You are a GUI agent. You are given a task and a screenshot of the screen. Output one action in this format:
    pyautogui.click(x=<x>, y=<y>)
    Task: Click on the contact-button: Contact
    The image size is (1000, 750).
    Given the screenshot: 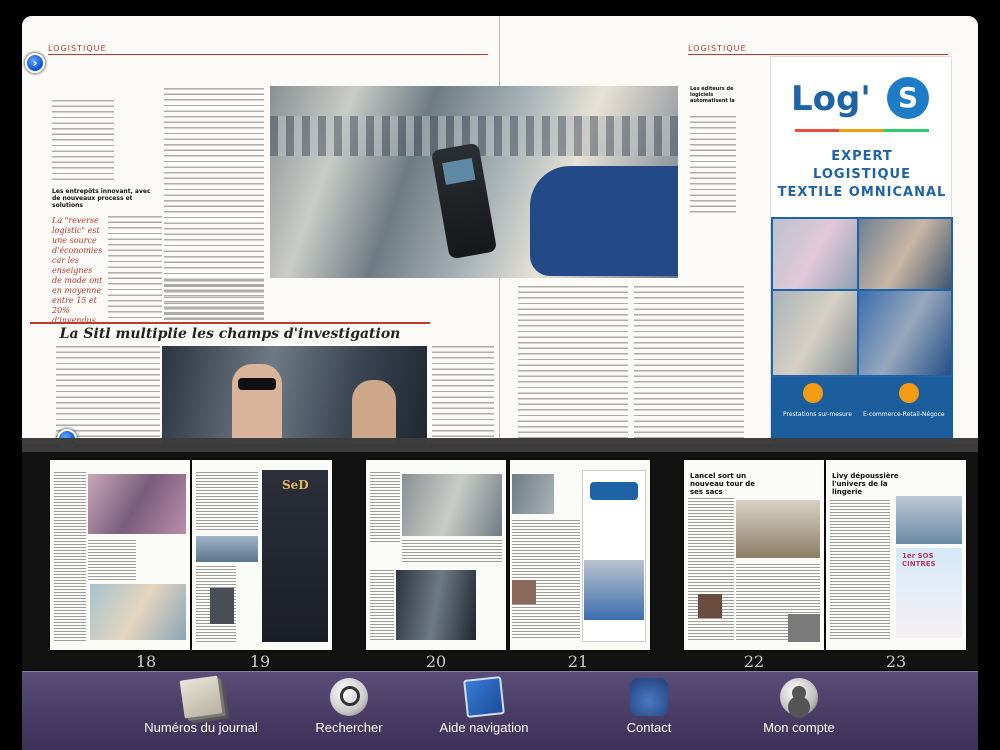 What is the action you would take?
    pyautogui.click(x=649, y=706)
    